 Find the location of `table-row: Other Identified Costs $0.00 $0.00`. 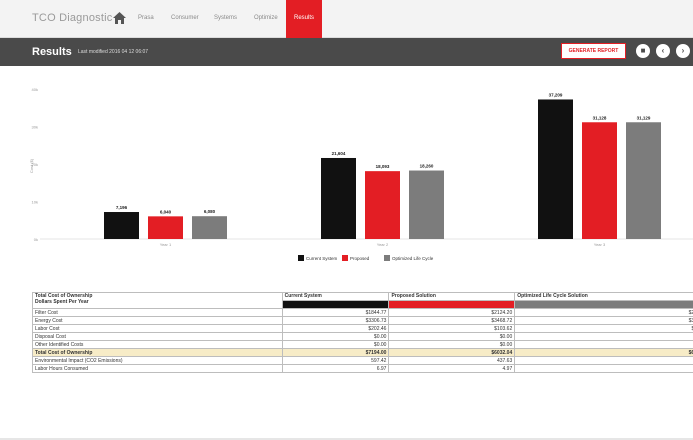

table-row: Other Identified Costs $0.00 $0.00 is located at coordinates (362, 344).